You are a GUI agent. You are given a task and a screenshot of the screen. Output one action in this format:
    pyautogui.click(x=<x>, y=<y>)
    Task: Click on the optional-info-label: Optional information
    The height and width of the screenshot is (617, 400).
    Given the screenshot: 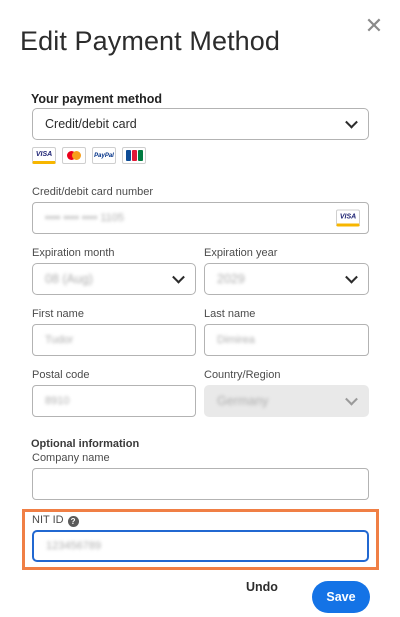 What is the action you would take?
    pyautogui.click(x=85, y=444)
    